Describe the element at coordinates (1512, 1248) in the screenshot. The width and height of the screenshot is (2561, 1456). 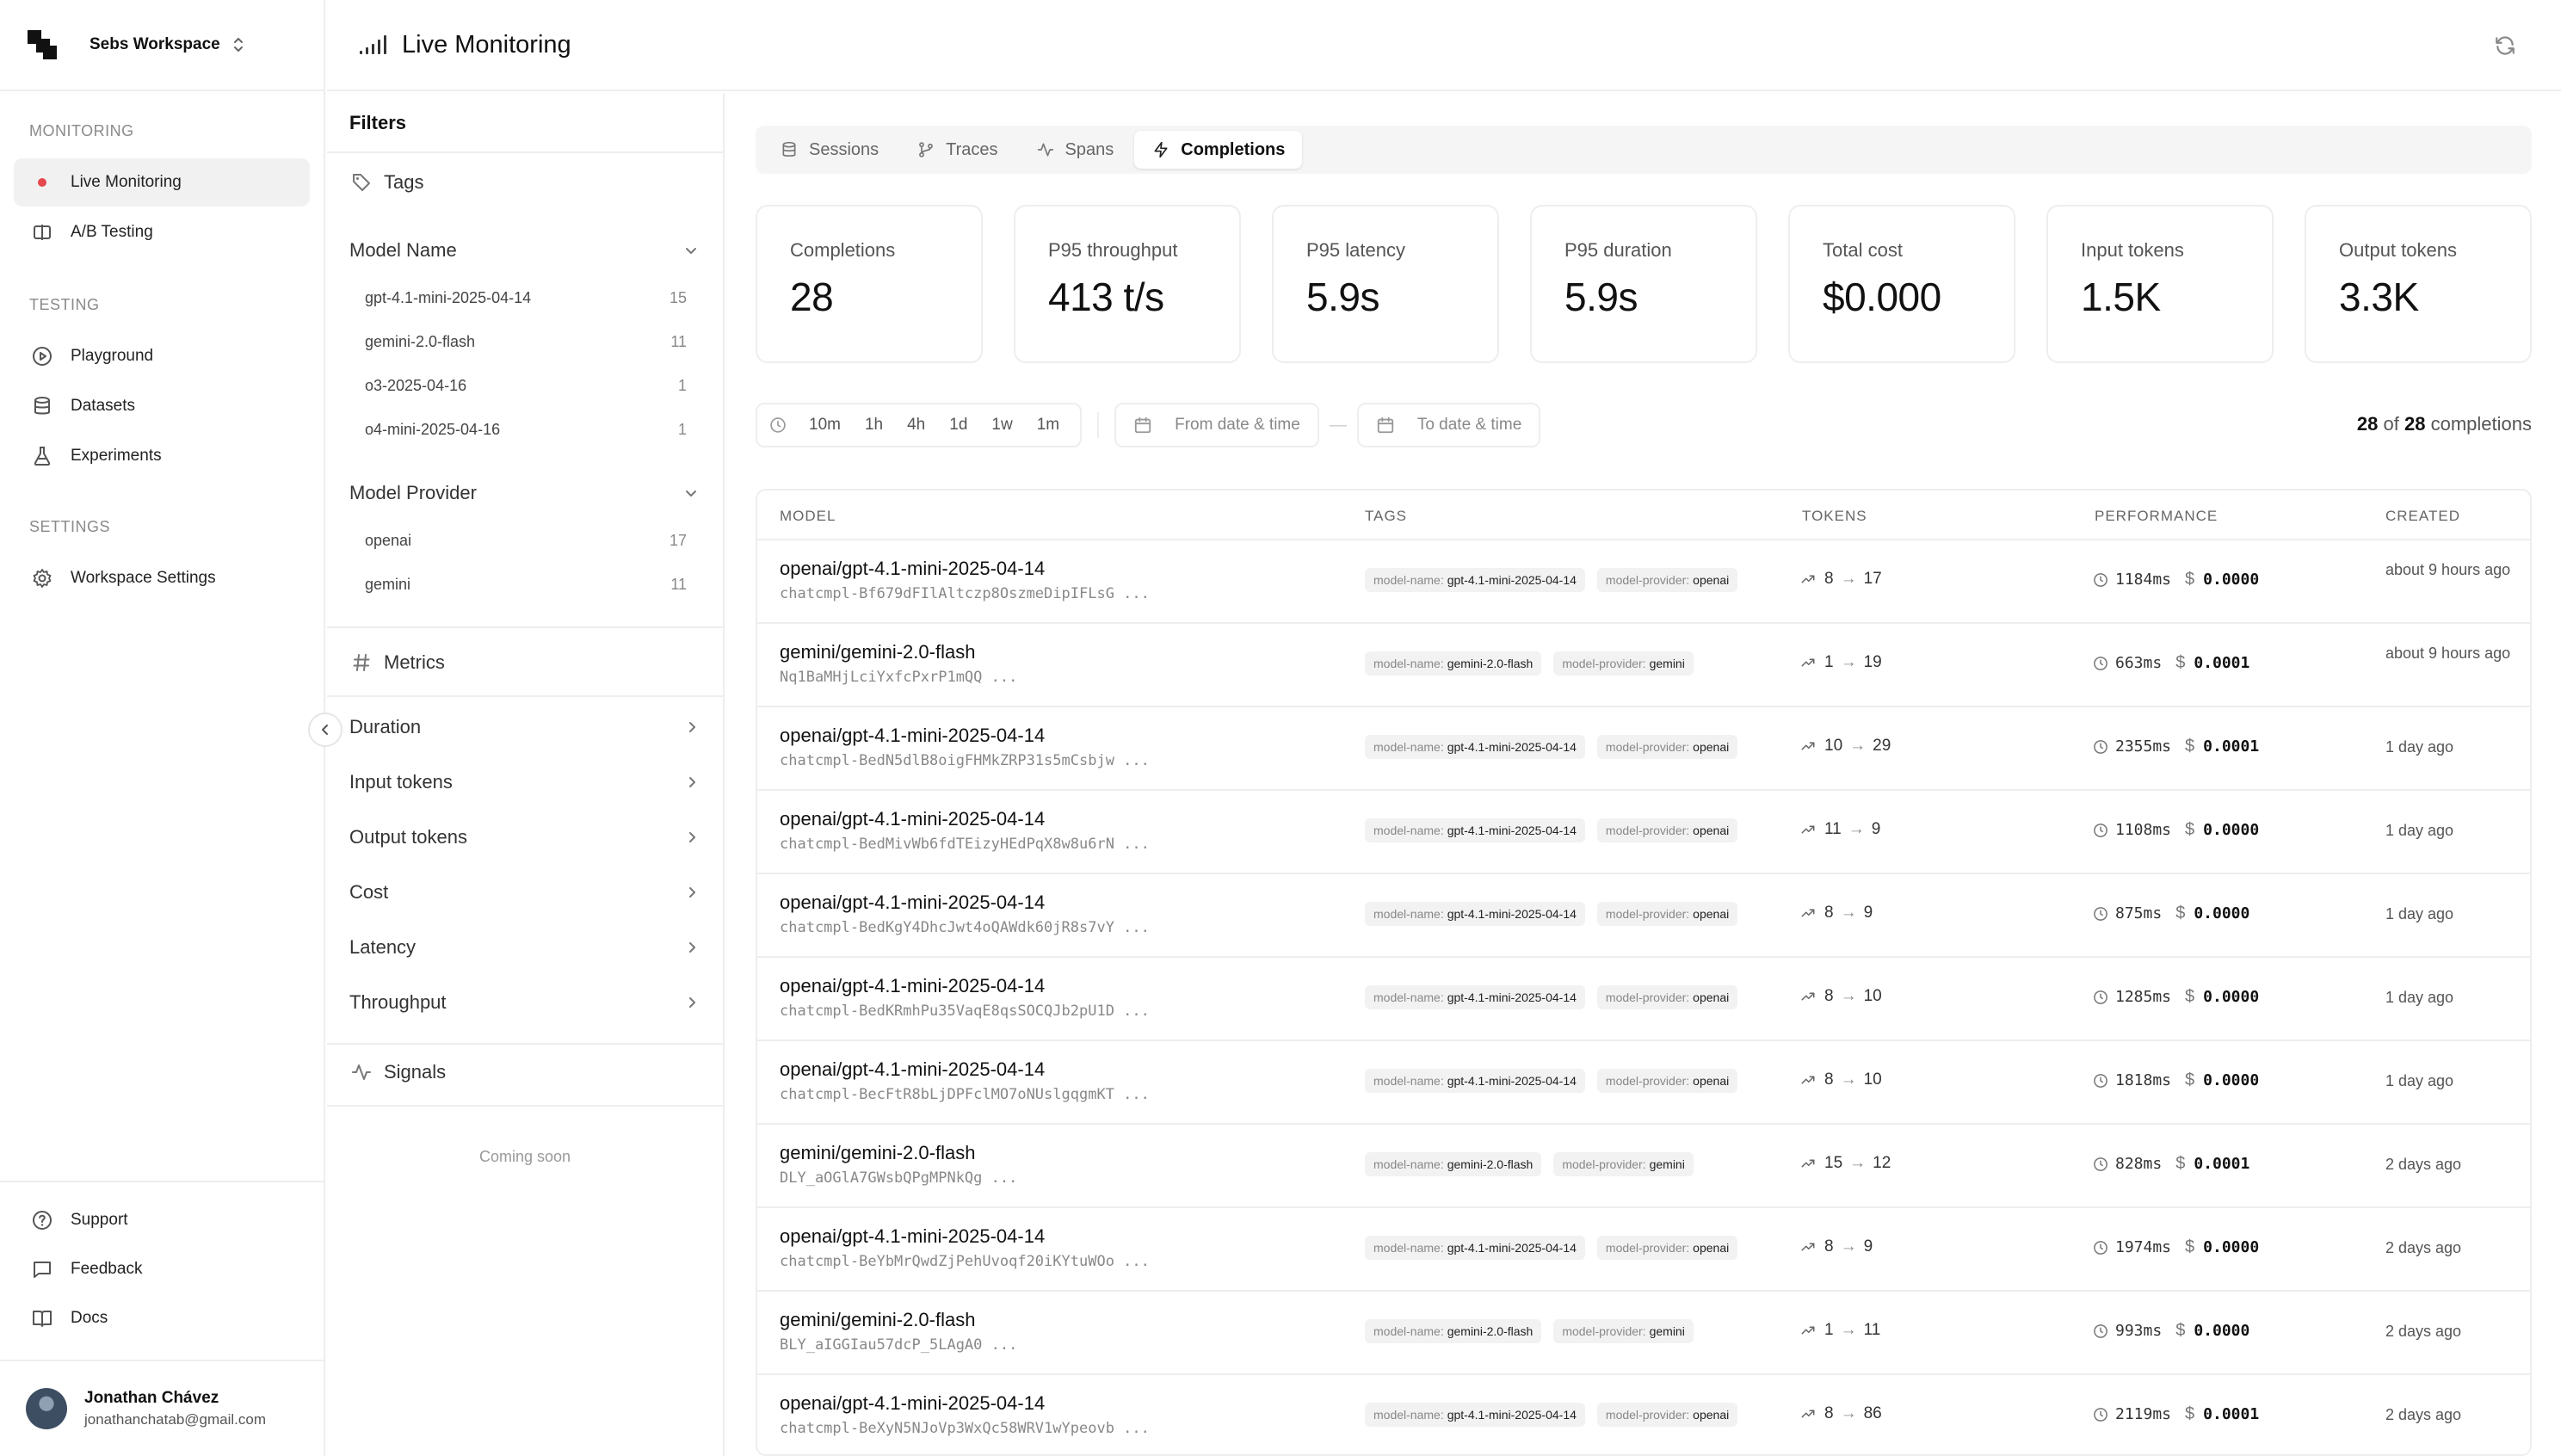
I see `tag-value: gpt-4.1-mini-2025-04-14` at that location.